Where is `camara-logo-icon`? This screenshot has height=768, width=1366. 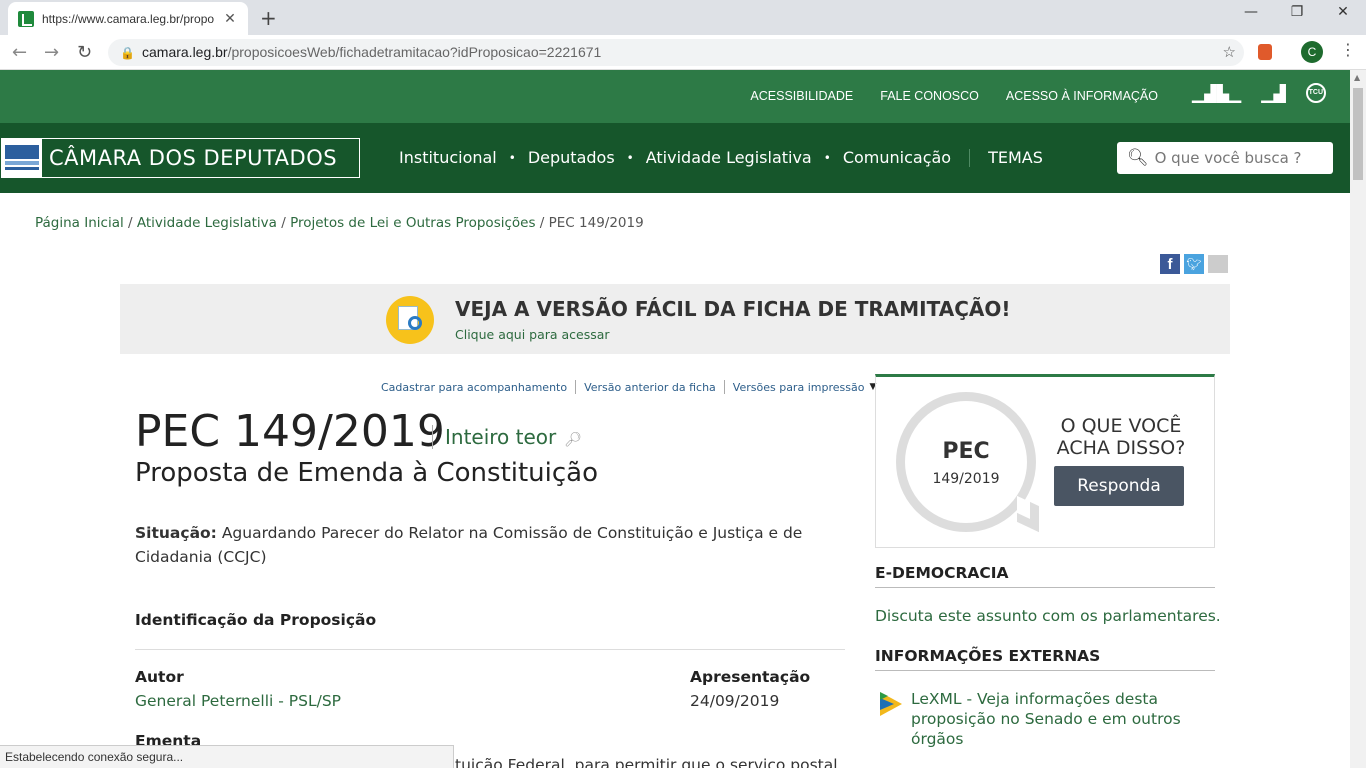 camara-logo-icon is located at coordinates (22, 158).